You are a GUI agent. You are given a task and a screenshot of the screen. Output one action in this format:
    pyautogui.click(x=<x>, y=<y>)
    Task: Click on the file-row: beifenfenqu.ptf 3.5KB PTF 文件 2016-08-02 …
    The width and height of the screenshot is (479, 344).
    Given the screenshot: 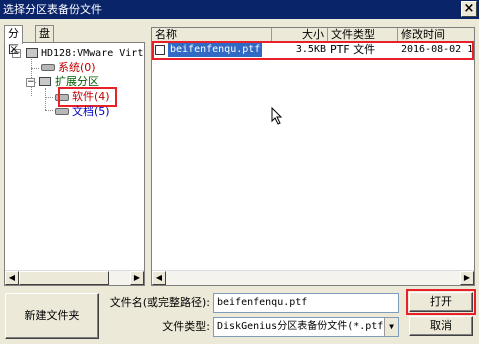 What is the action you would take?
    pyautogui.click(x=313, y=50)
    